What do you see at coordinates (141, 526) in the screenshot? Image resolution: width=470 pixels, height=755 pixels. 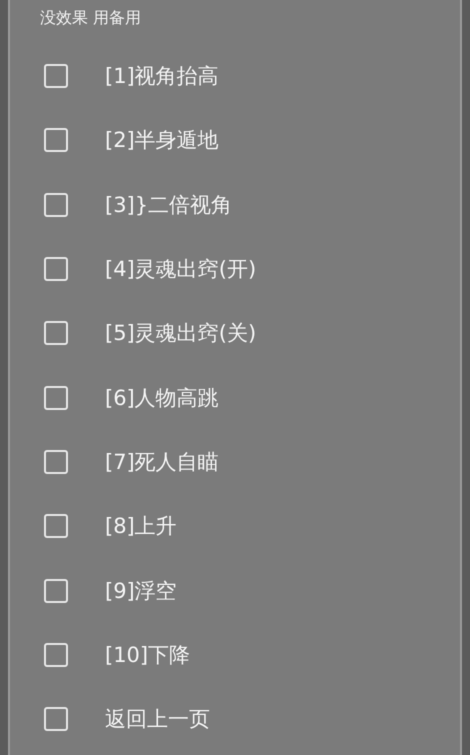 I see `option-label: [8]上升` at bounding box center [141, 526].